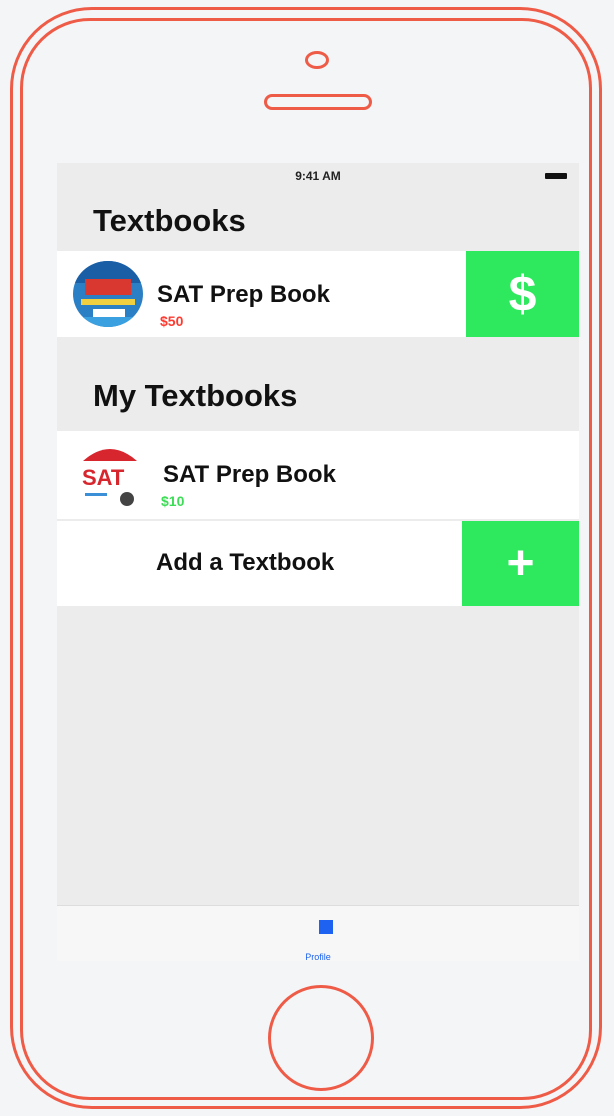  What do you see at coordinates (245, 562) in the screenshot?
I see `add-textbook-label: Add a Textbook` at bounding box center [245, 562].